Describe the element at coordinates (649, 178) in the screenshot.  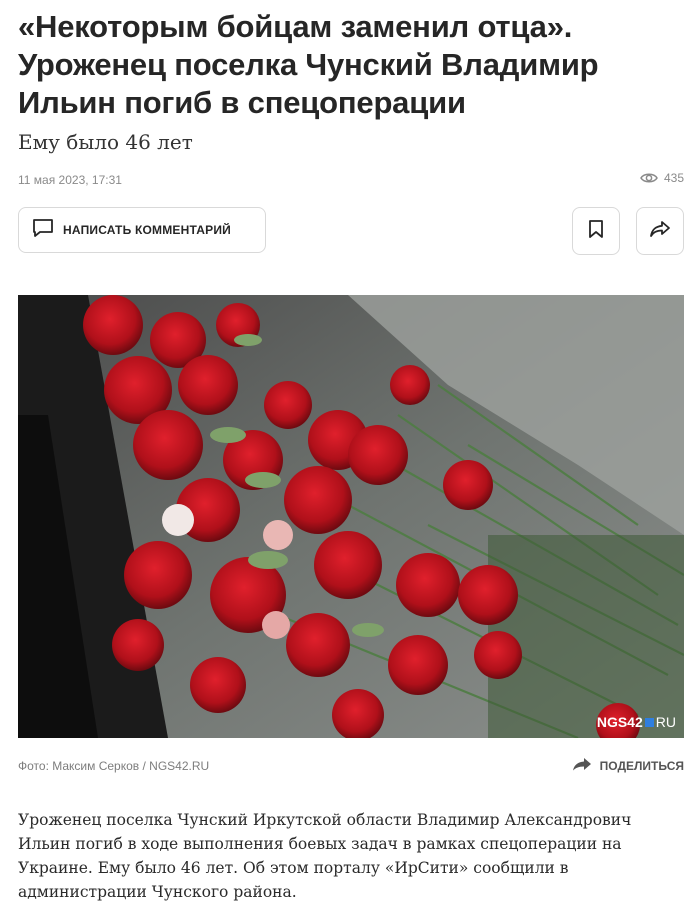
I see `eye-icon` at that location.